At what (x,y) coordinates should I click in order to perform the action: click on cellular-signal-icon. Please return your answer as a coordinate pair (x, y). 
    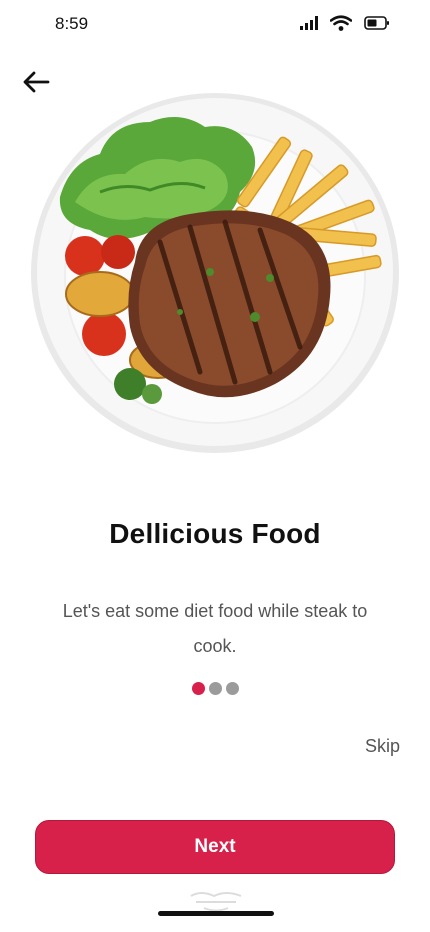
    Looking at the image, I should click on (309, 23).